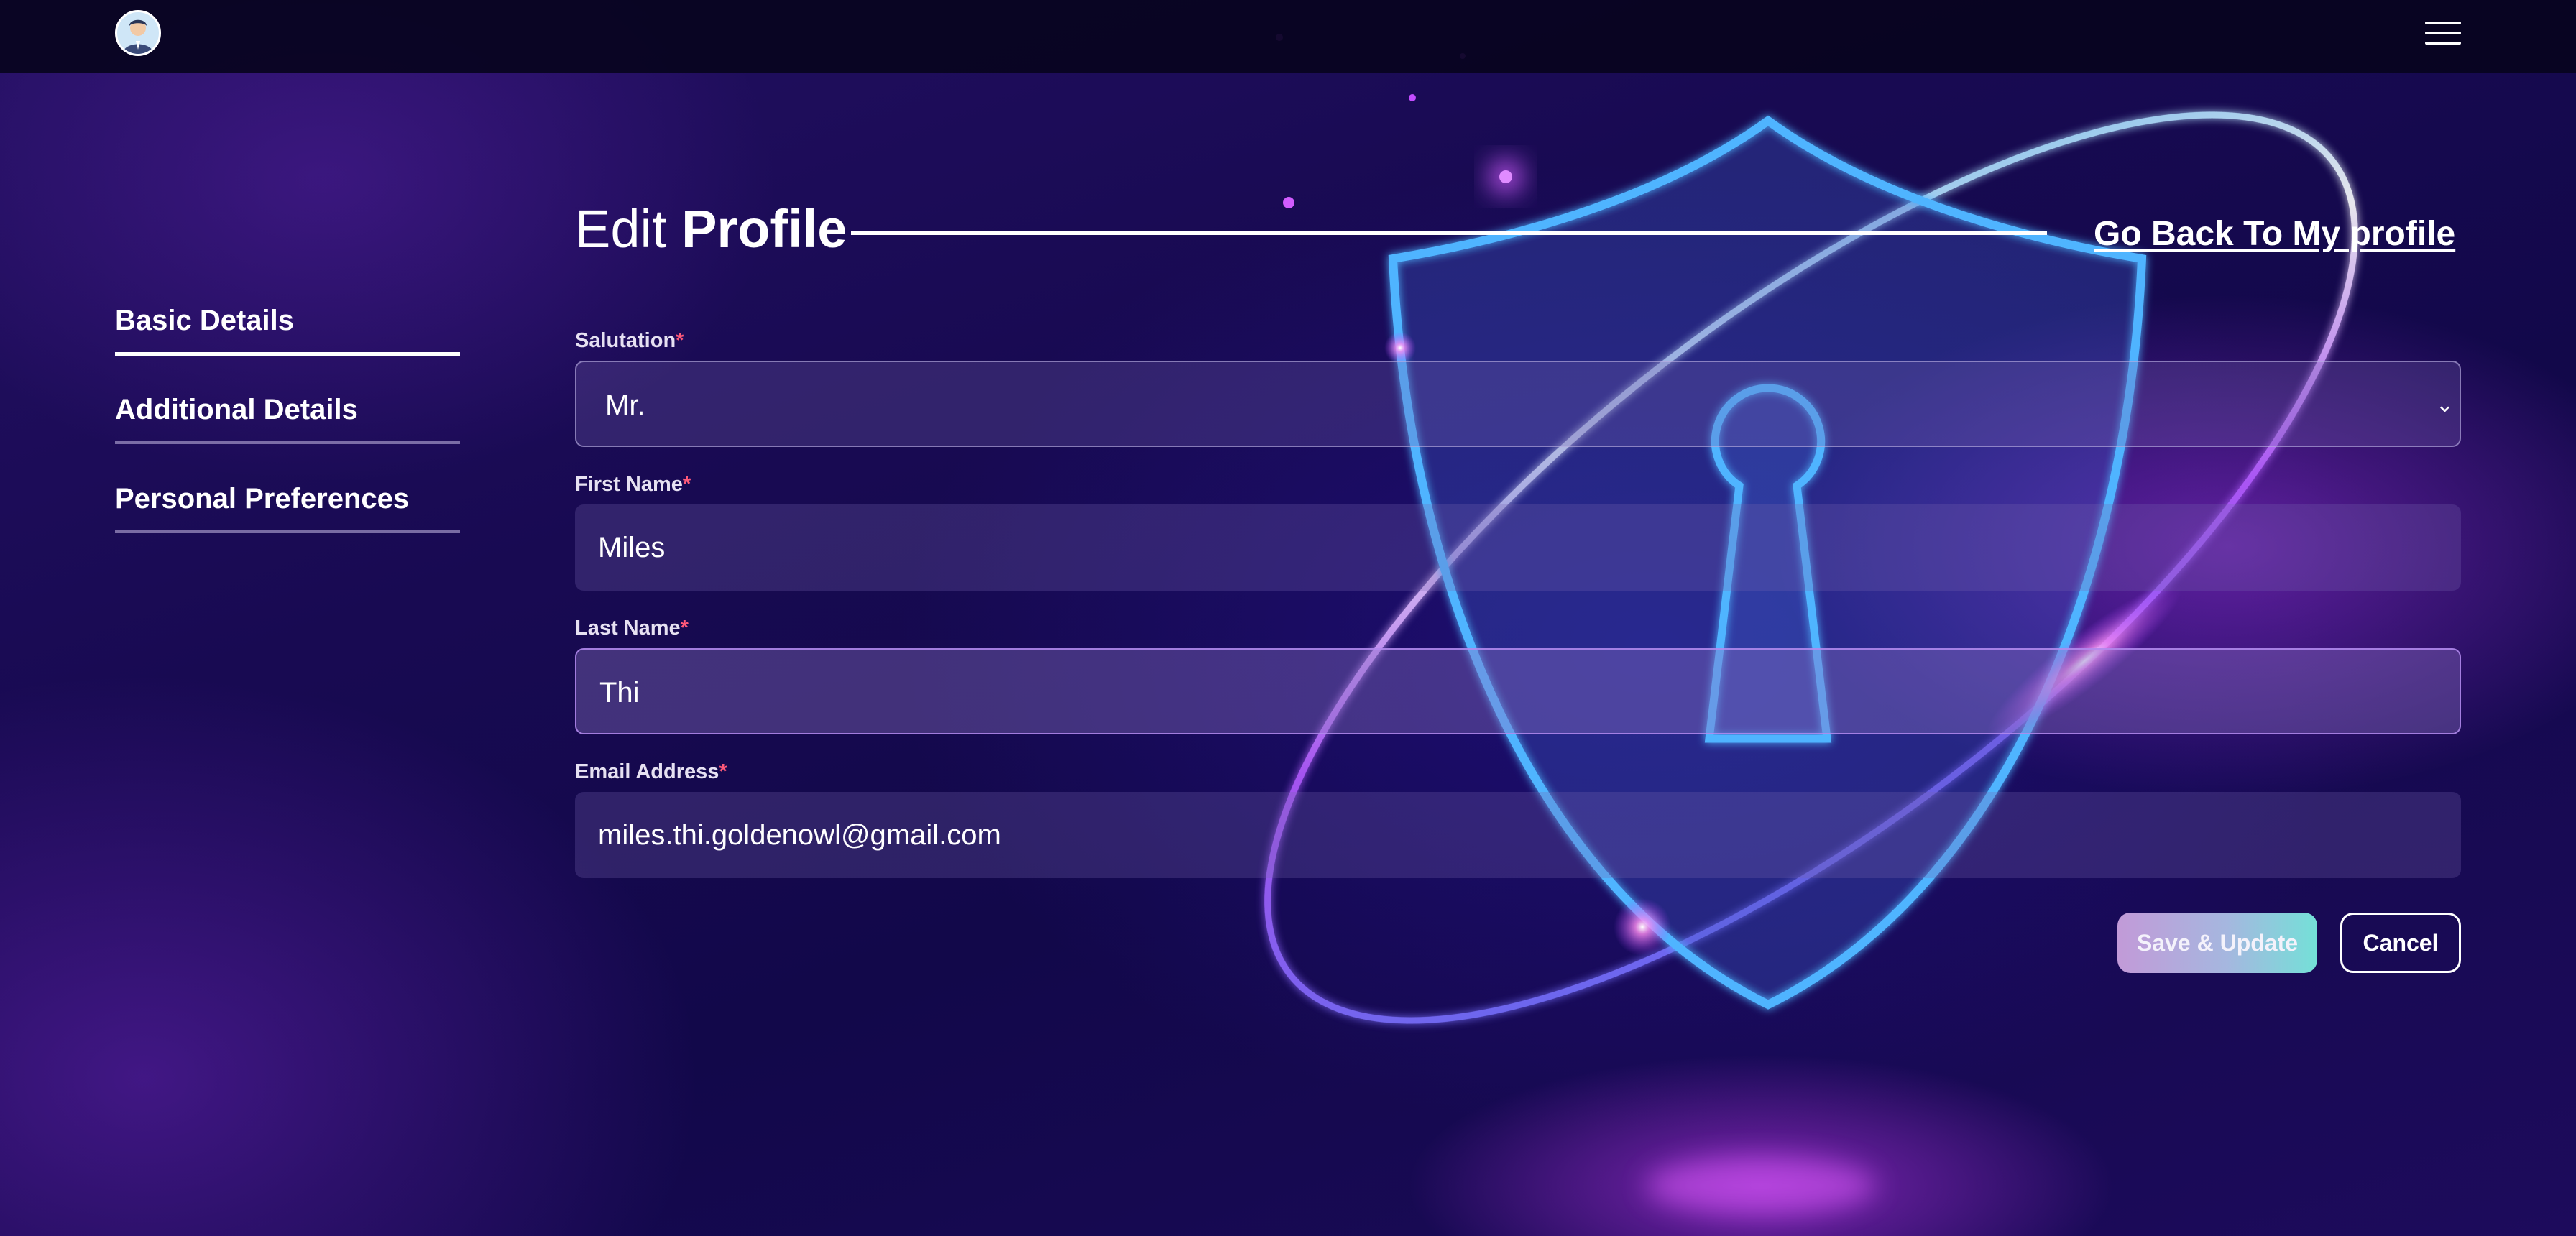 This screenshot has height=1236, width=2576. What do you see at coordinates (262, 499) in the screenshot?
I see `sidebar-item-label: Personal Preferences` at bounding box center [262, 499].